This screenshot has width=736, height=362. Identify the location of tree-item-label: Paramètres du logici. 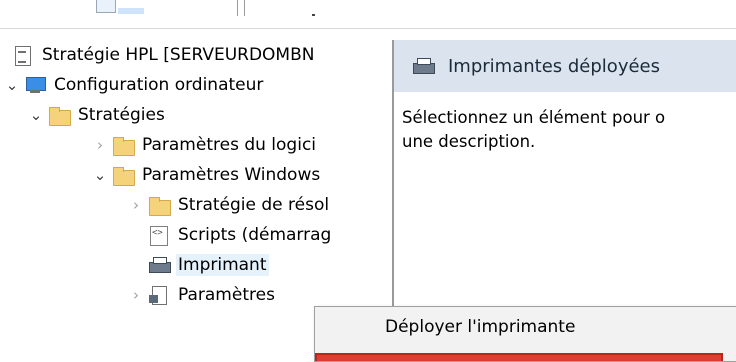
(229, 145).